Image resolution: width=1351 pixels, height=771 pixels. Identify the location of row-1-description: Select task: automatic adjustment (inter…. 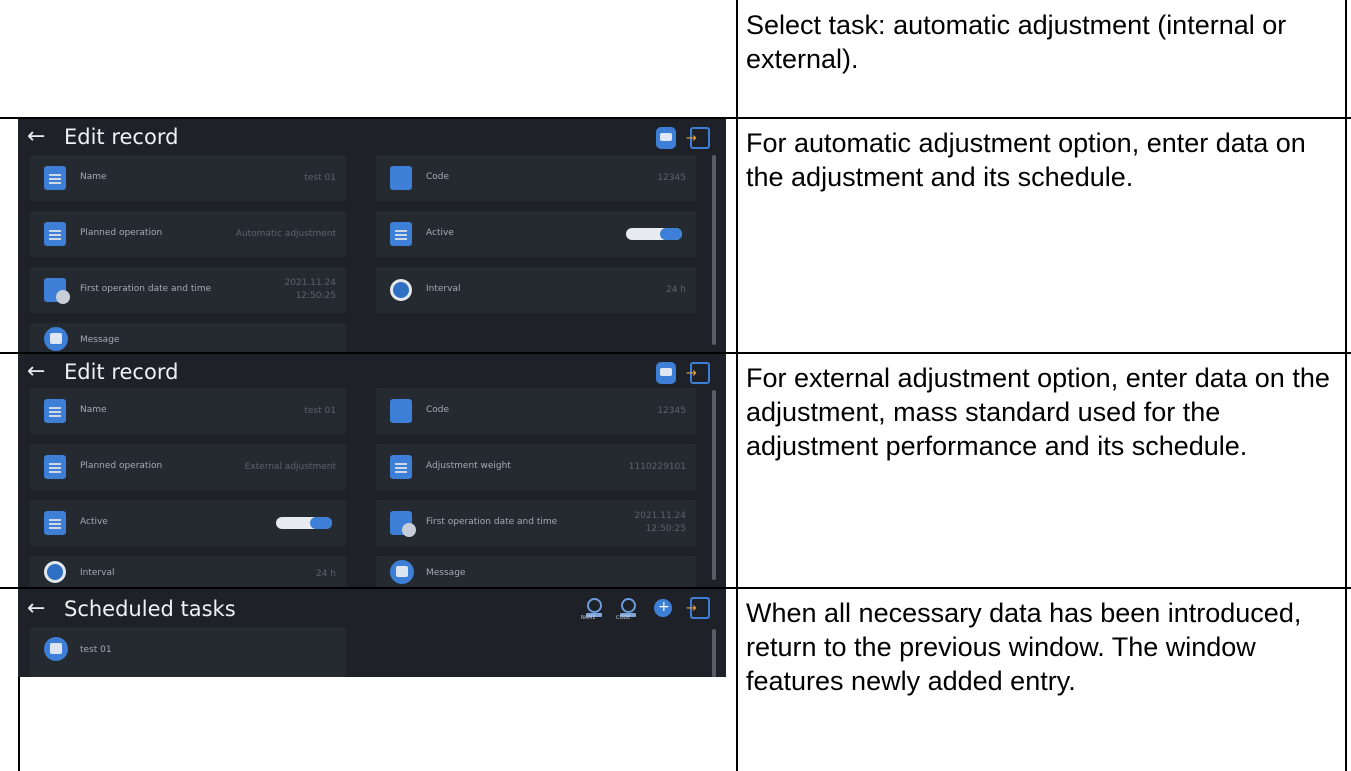
(1016, 42).